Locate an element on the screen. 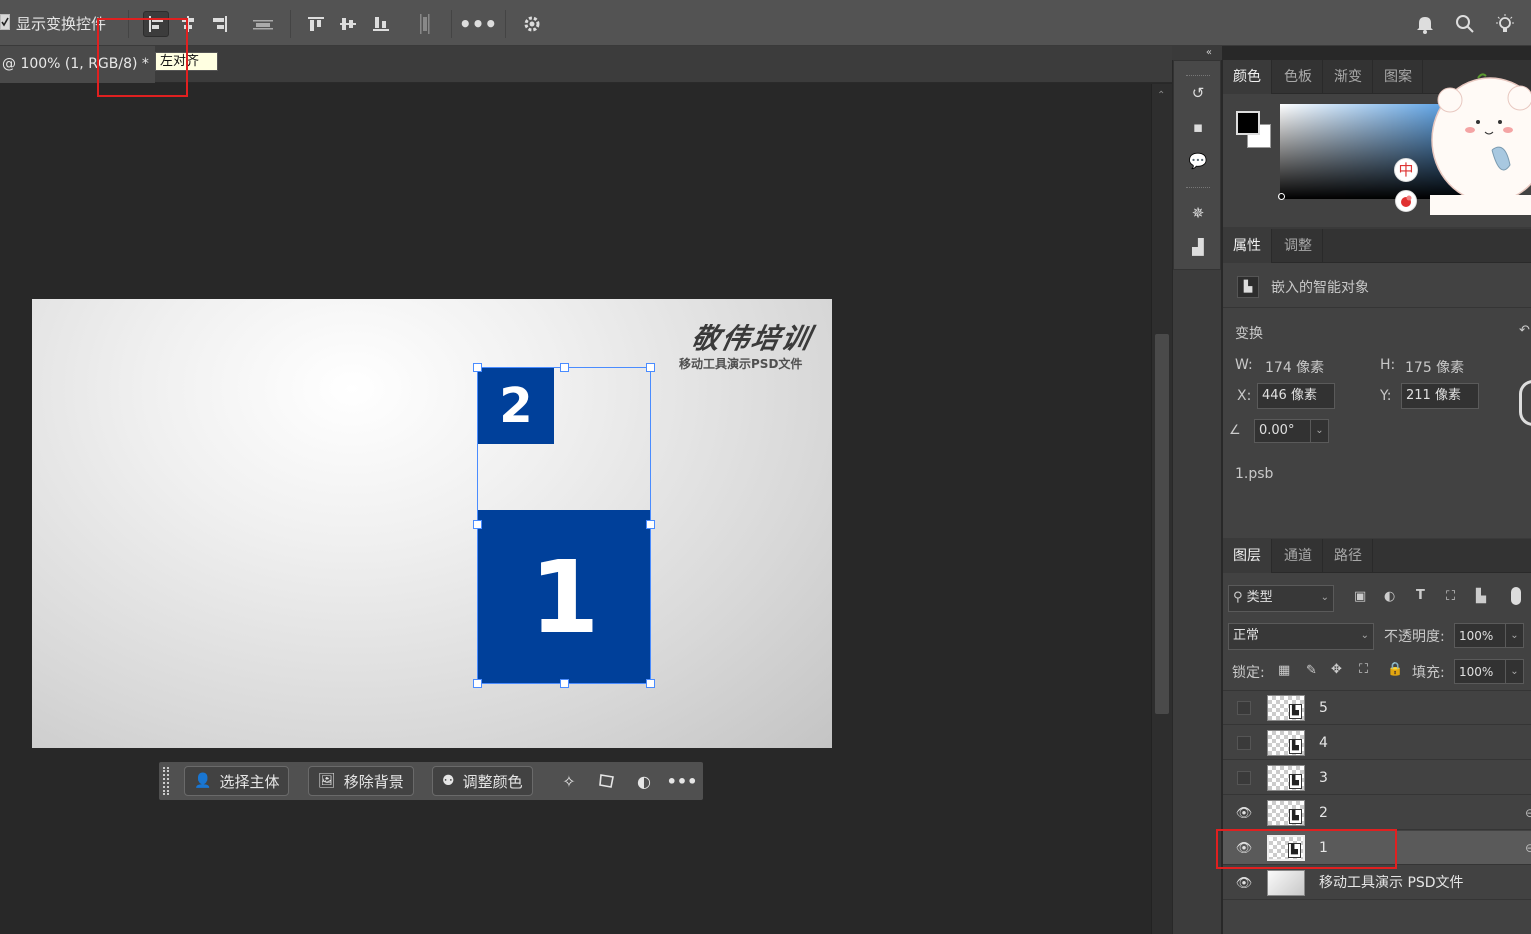  histogram-icon: ▟ is located at coordinates (1198, 247).